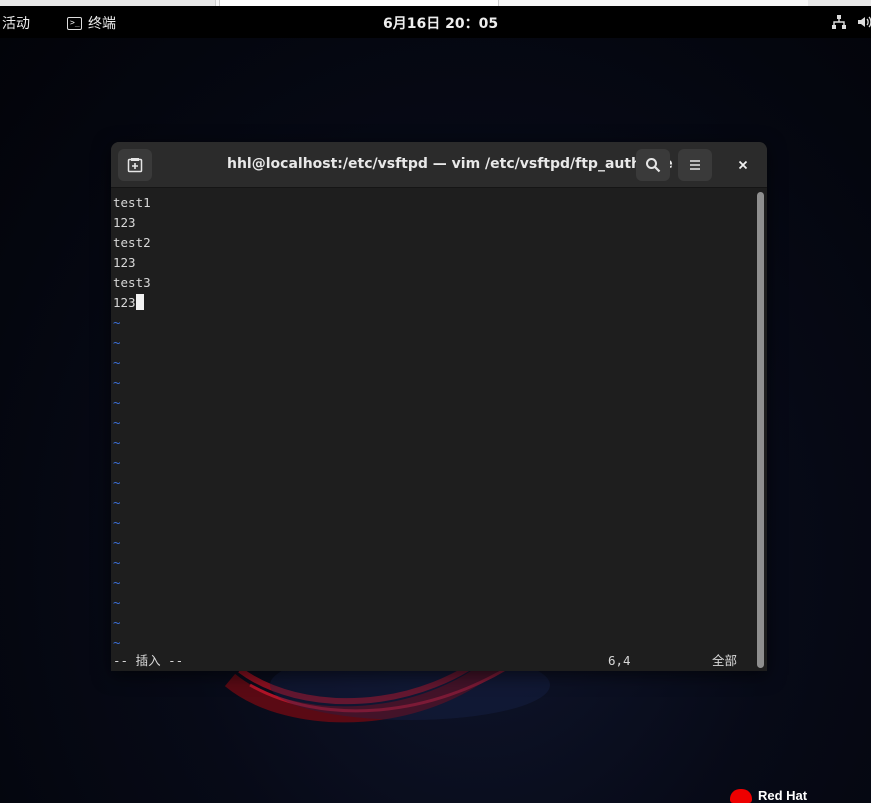  I want to click on search-button, so click(653, 165).